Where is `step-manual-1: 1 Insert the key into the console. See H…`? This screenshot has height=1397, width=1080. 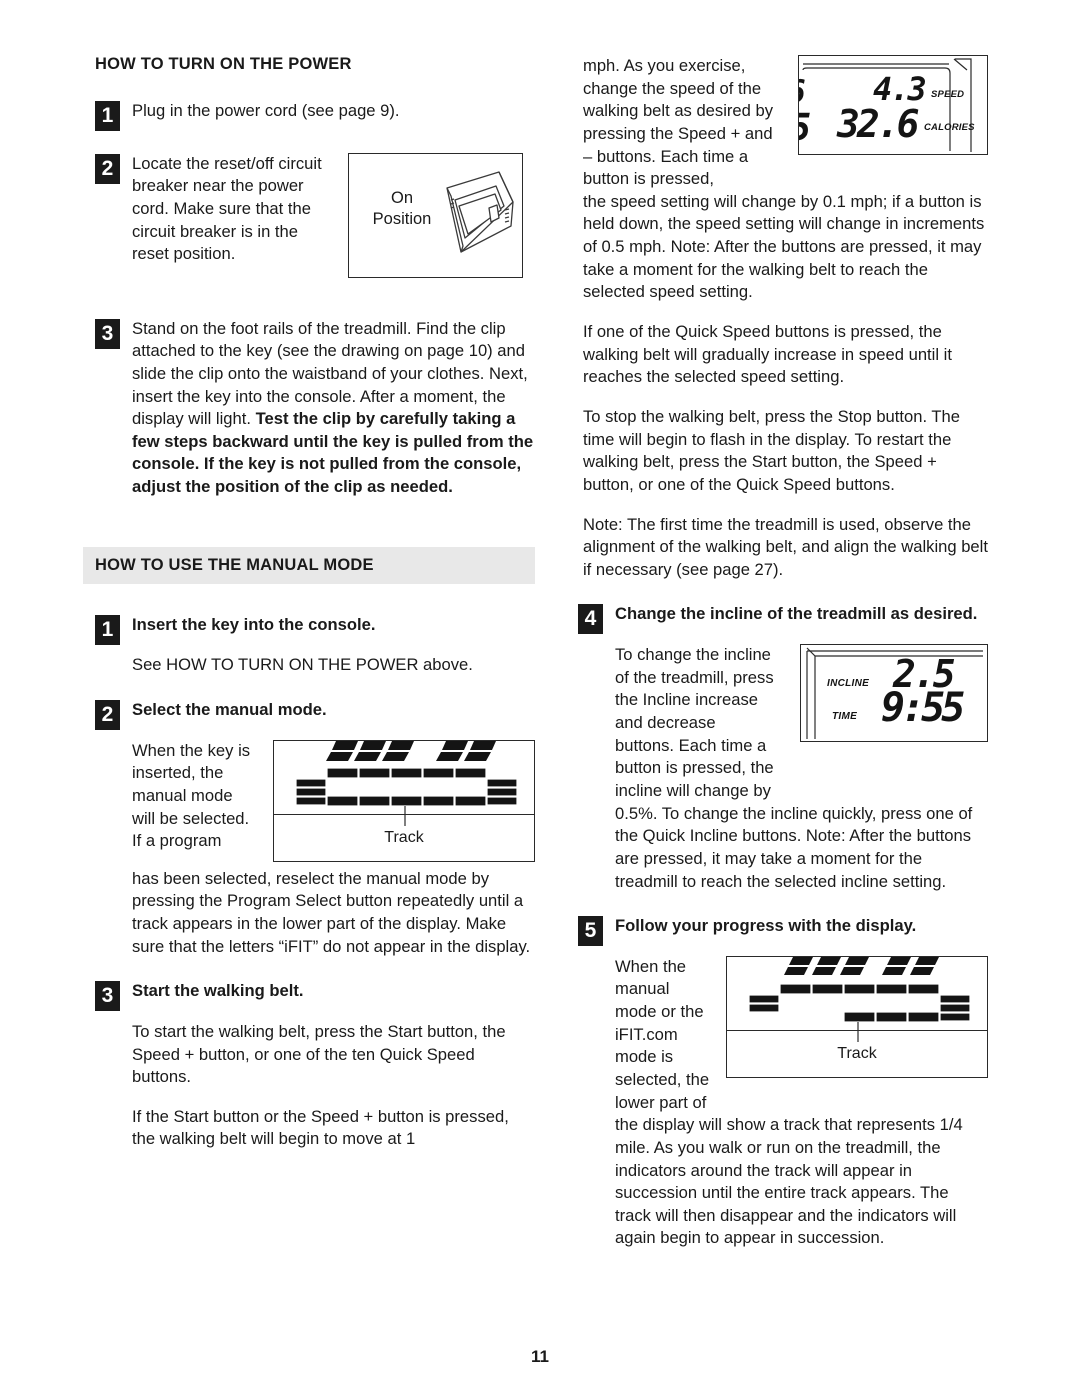
step-manual-1: 1 Insert the key into the console. See H… is located at coordinates (315, 645).